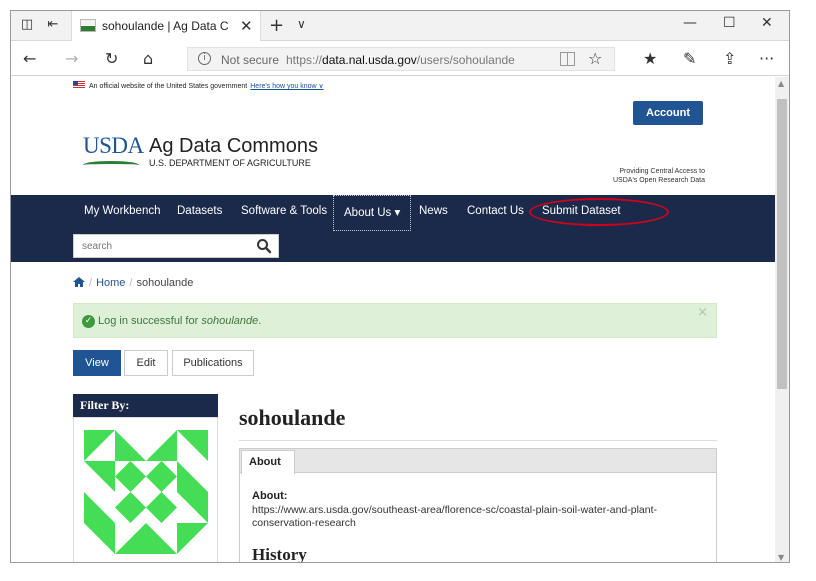 The width and height of the screenshot is (816, 581). Describe the element at coordinates (268, 462) in the screenshot. I see `panel-tab-about: About` at that location.